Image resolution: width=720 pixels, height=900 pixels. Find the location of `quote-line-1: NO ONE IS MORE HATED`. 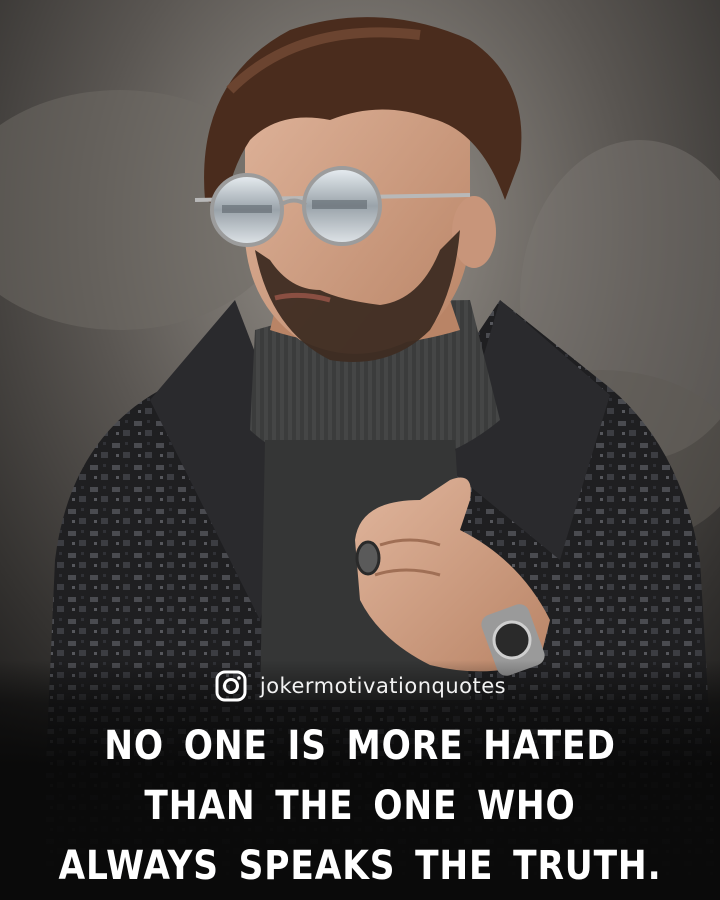

quote-line-1: NO ONE IS MORE HATED is located at coordinates (360, 746).